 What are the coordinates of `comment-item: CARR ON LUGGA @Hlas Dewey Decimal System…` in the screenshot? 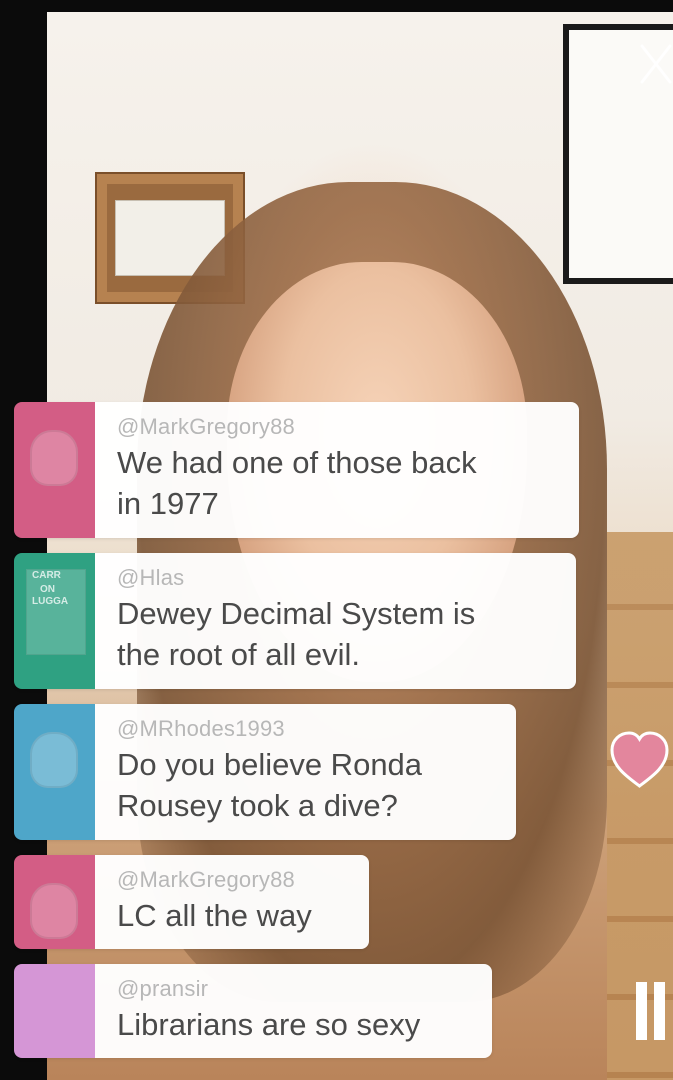 It's located at (295, 621).